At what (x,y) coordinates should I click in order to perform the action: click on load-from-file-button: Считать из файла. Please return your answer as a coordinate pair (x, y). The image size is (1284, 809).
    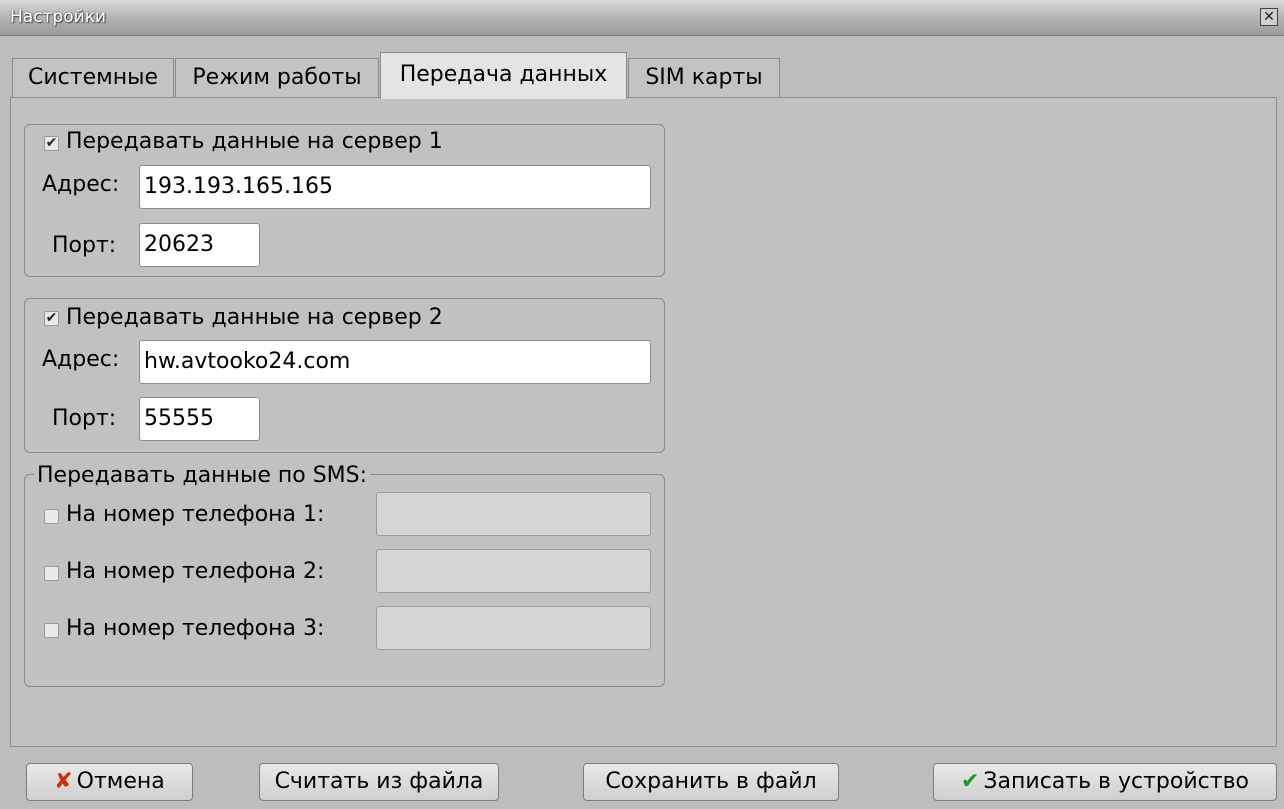
    Looking at the image, I should click on (379, 782).